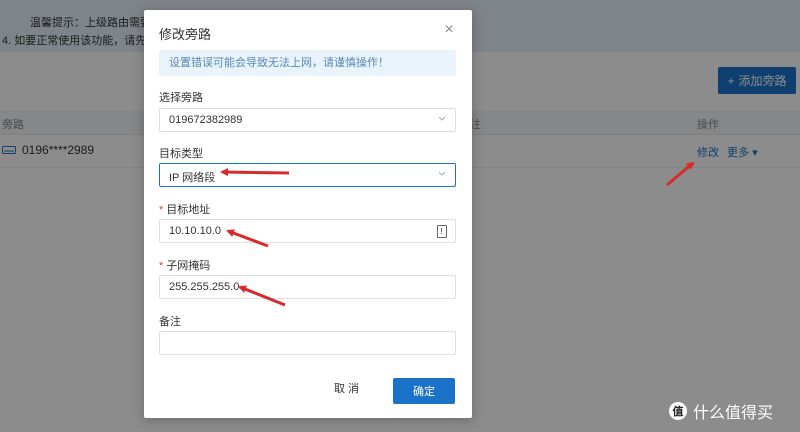 This screenshot has width=800, height=432. What do you see at coordinates (262, 296) in the screenshot?
I see `arrow-subnet-mask` at bounding box center [262, 296].